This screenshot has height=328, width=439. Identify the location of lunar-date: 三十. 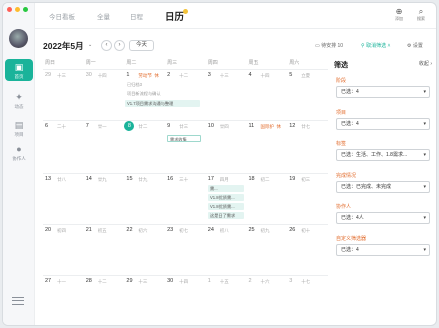
(184, 179).